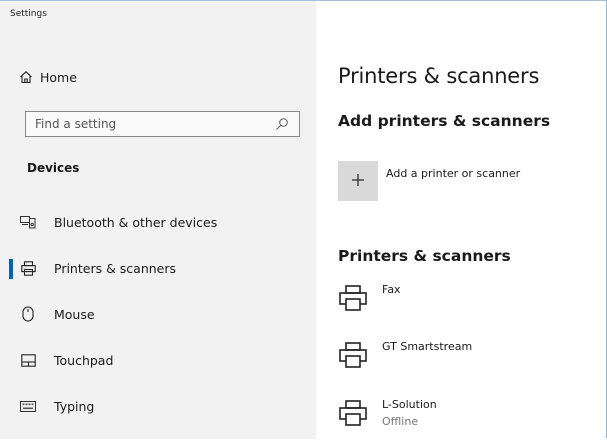  What do you see at coordinates (150, 124) in the screenshot?
I see `search-input` at bounding box center [150, 124].